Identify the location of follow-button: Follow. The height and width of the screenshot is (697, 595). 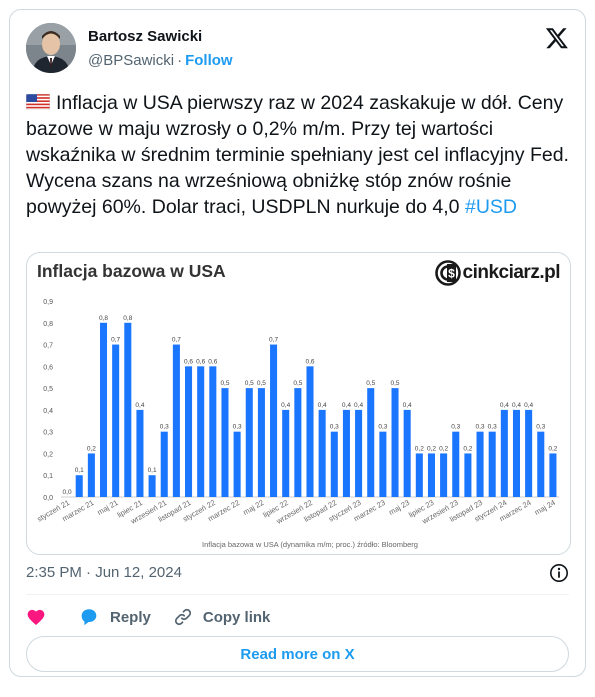
(209, 60).